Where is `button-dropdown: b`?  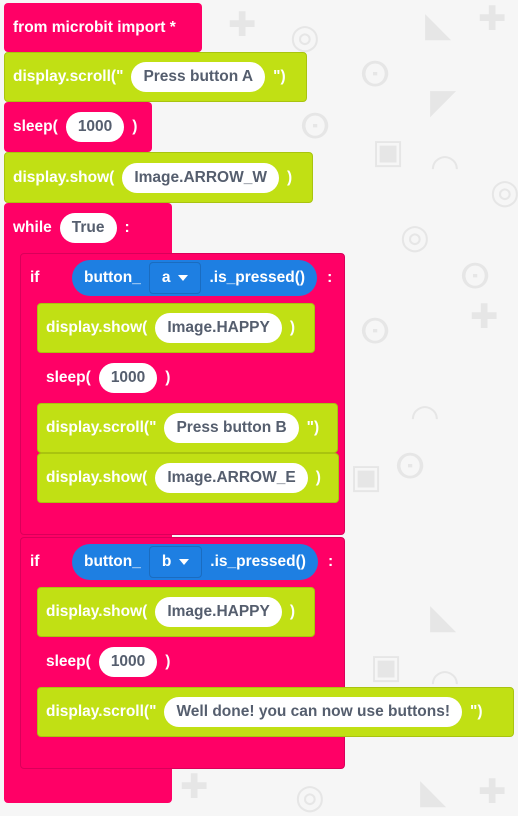
button-dropdown: b is located at coordinates (175, 562).